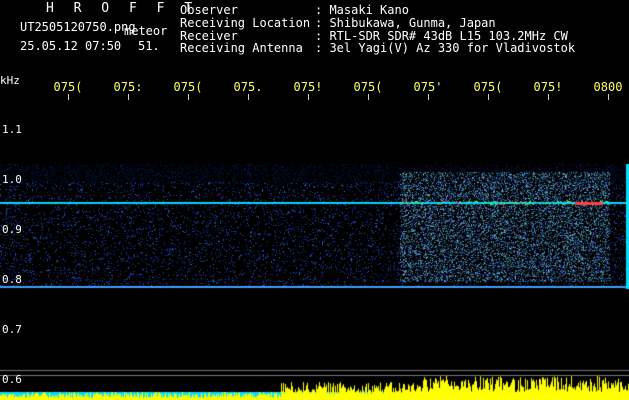  Describe the element at coordinates (128, 87) in the screenshot. I see `time-label-2: 075:` at that location.